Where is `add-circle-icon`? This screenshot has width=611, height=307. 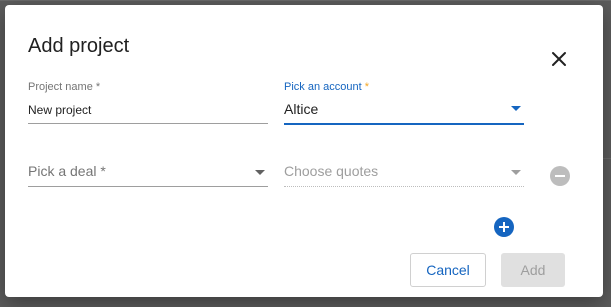
add-circle-icon is located at coordinates (504, 227).